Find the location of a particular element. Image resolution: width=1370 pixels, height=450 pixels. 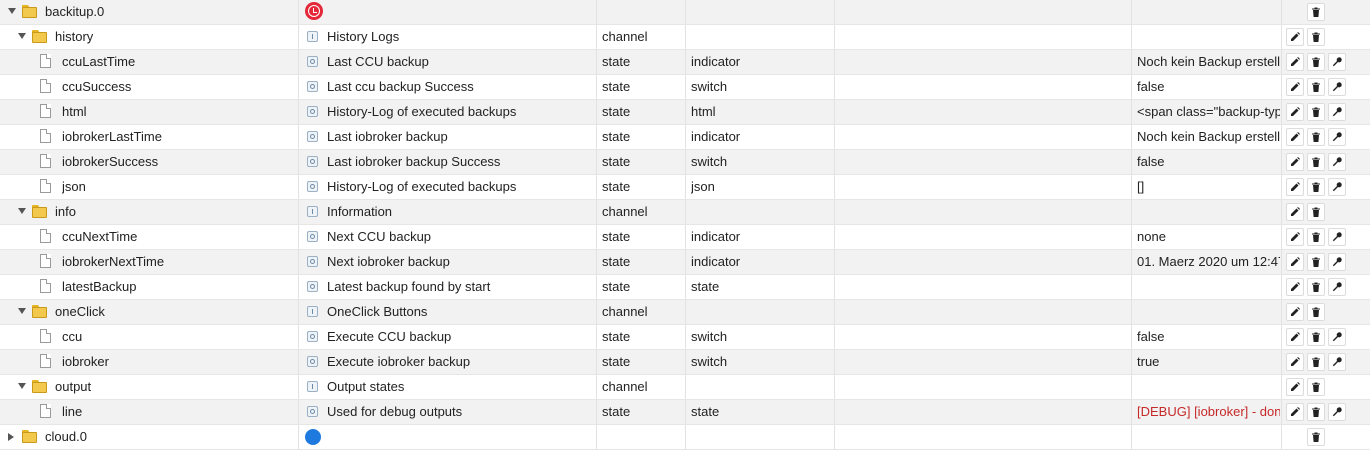

object-id: iobrokerNextTime is located at coordinates (113, 262).